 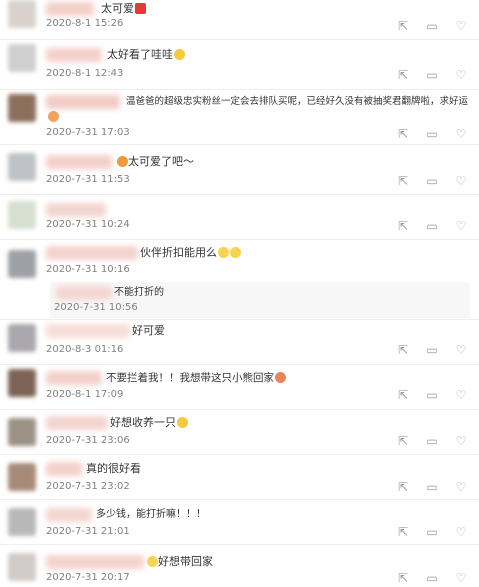 I want to click on comment-text: 不要拦着我！！我想带这只小熊回家, so click(x=196, y=378).